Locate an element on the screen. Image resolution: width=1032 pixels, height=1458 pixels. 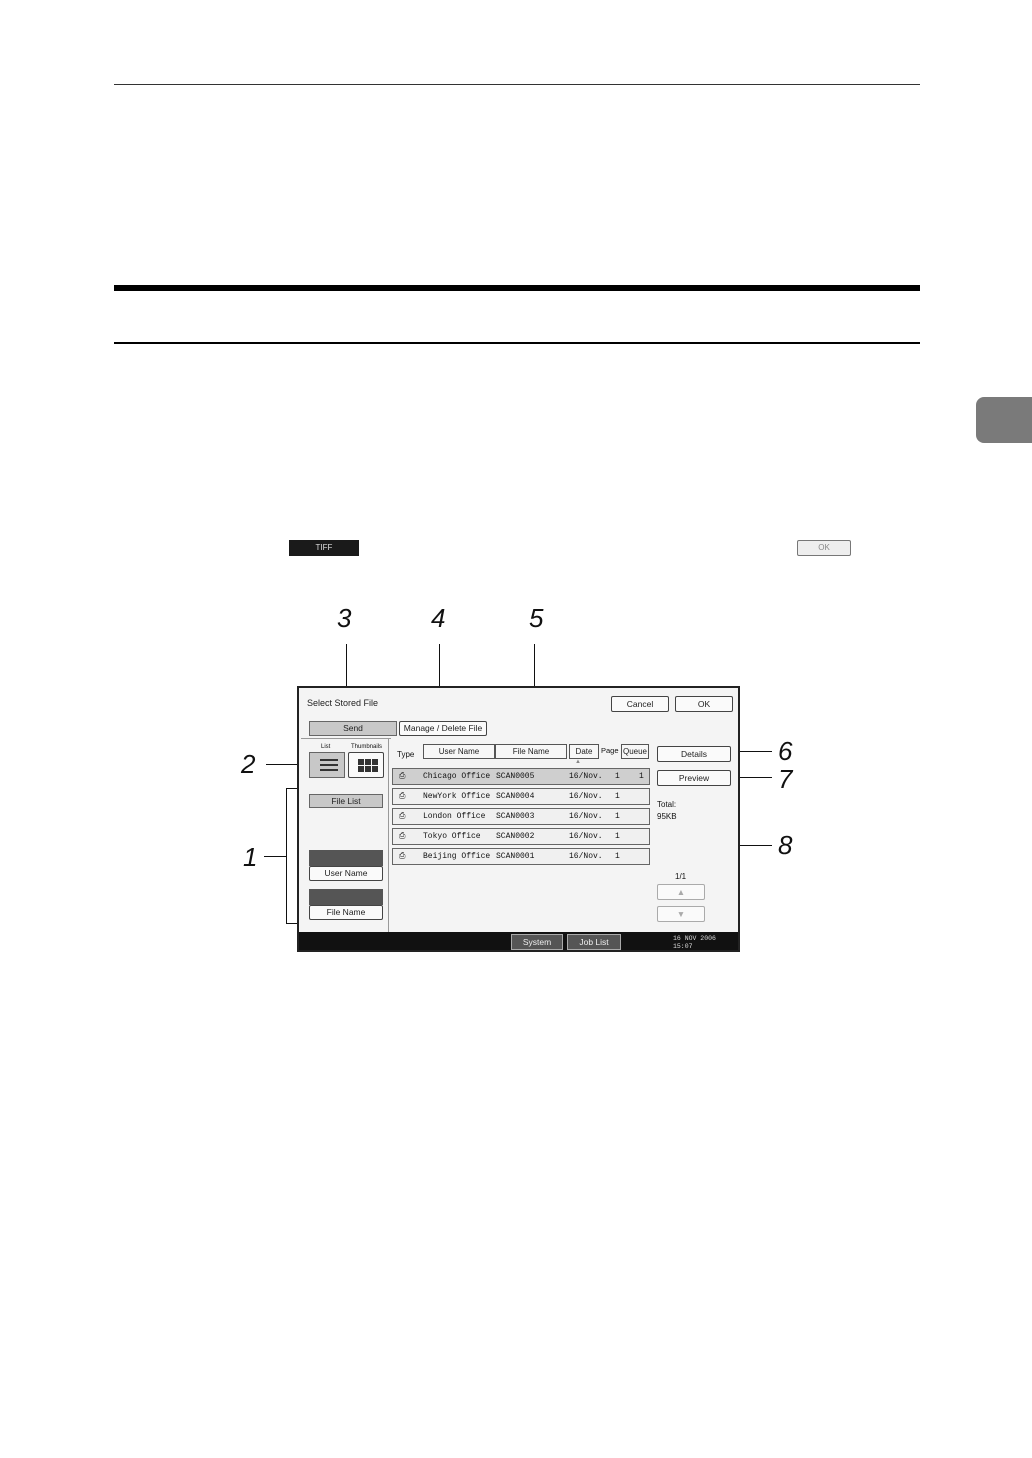
clock-date: 16 NOV 2006 is located at coordinates (694, 938).